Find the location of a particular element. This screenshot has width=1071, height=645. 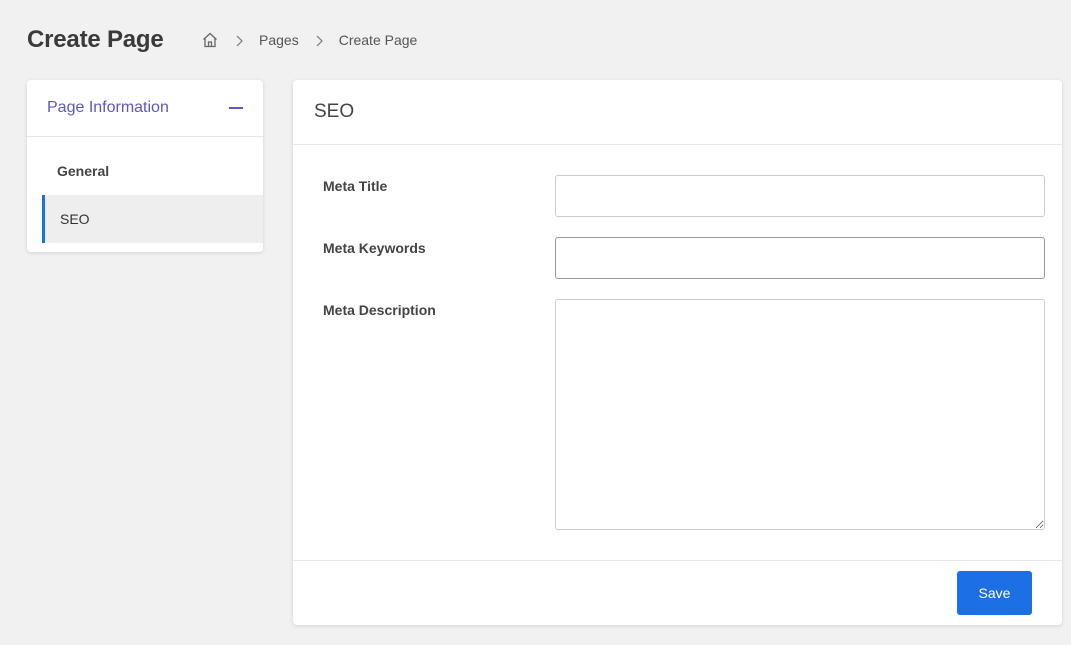

page-title: Create Page is located at coordinates (95, 39).